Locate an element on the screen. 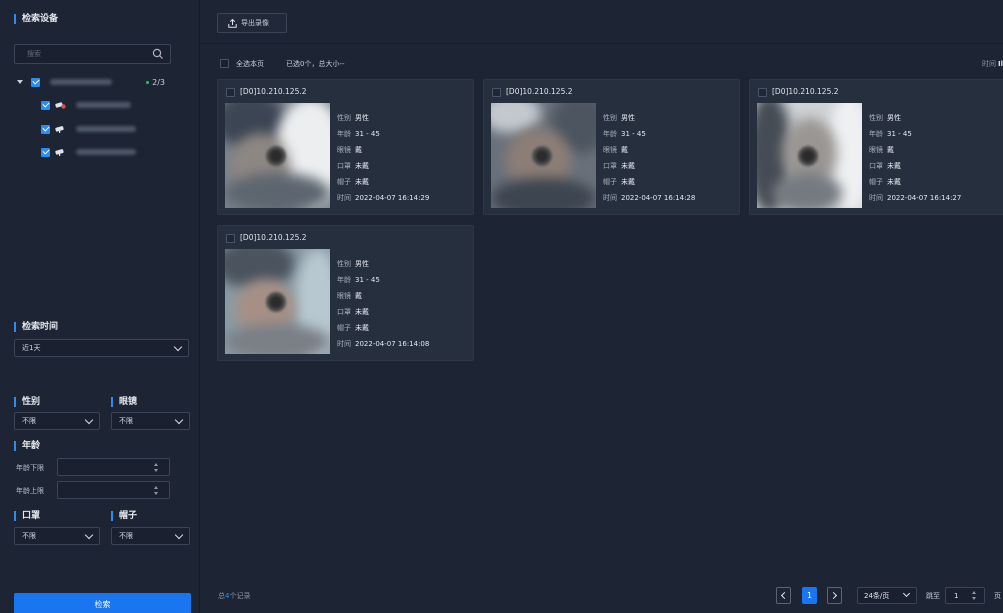 The height and width of the screenshot is (613, 1003). camera-offline-icon is located at coordinates (60, 105).